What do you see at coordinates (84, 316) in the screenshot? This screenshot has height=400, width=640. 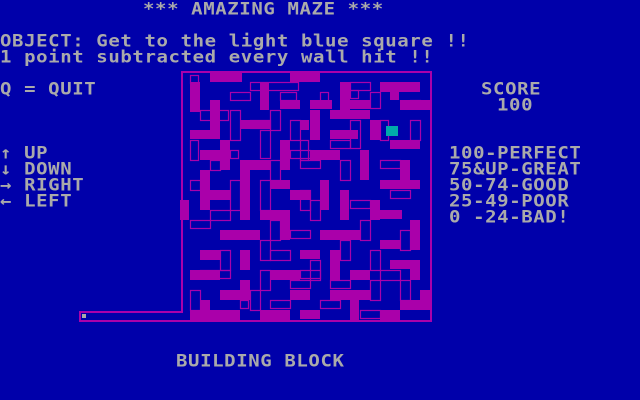 I see `player-marker` at bounding box center [84, 316].